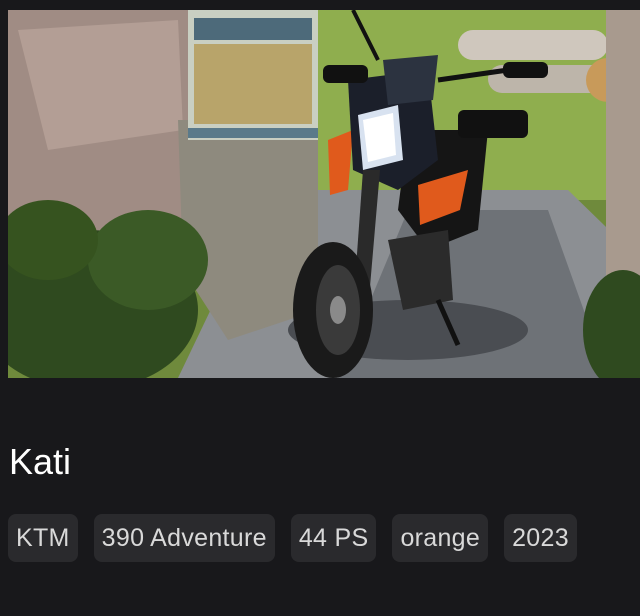 The width and height of the screenshot is (640, 616). I want to click on tag-power: 44 PS, so click(333, 538).